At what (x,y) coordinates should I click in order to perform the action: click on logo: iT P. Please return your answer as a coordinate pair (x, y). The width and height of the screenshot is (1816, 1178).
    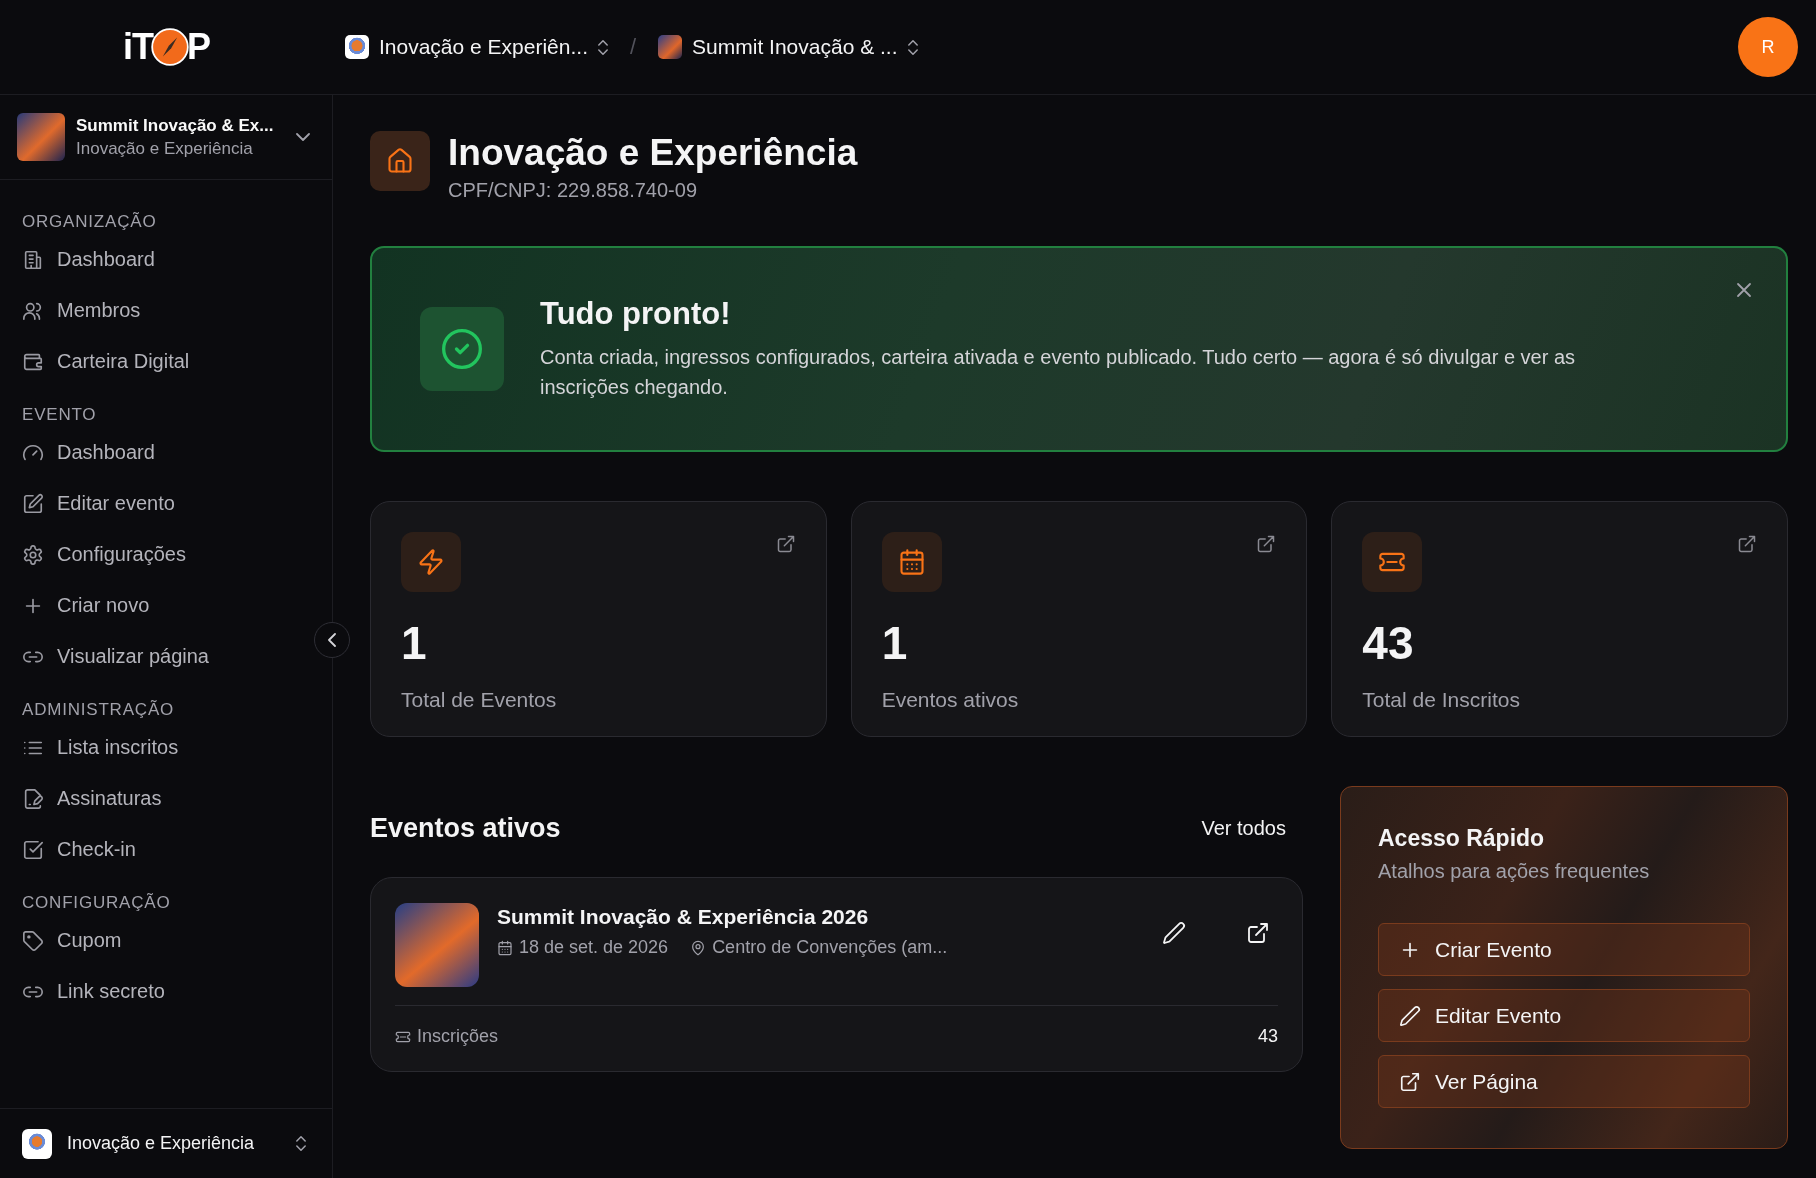
    Looking at the image, I should click on (166, 47).